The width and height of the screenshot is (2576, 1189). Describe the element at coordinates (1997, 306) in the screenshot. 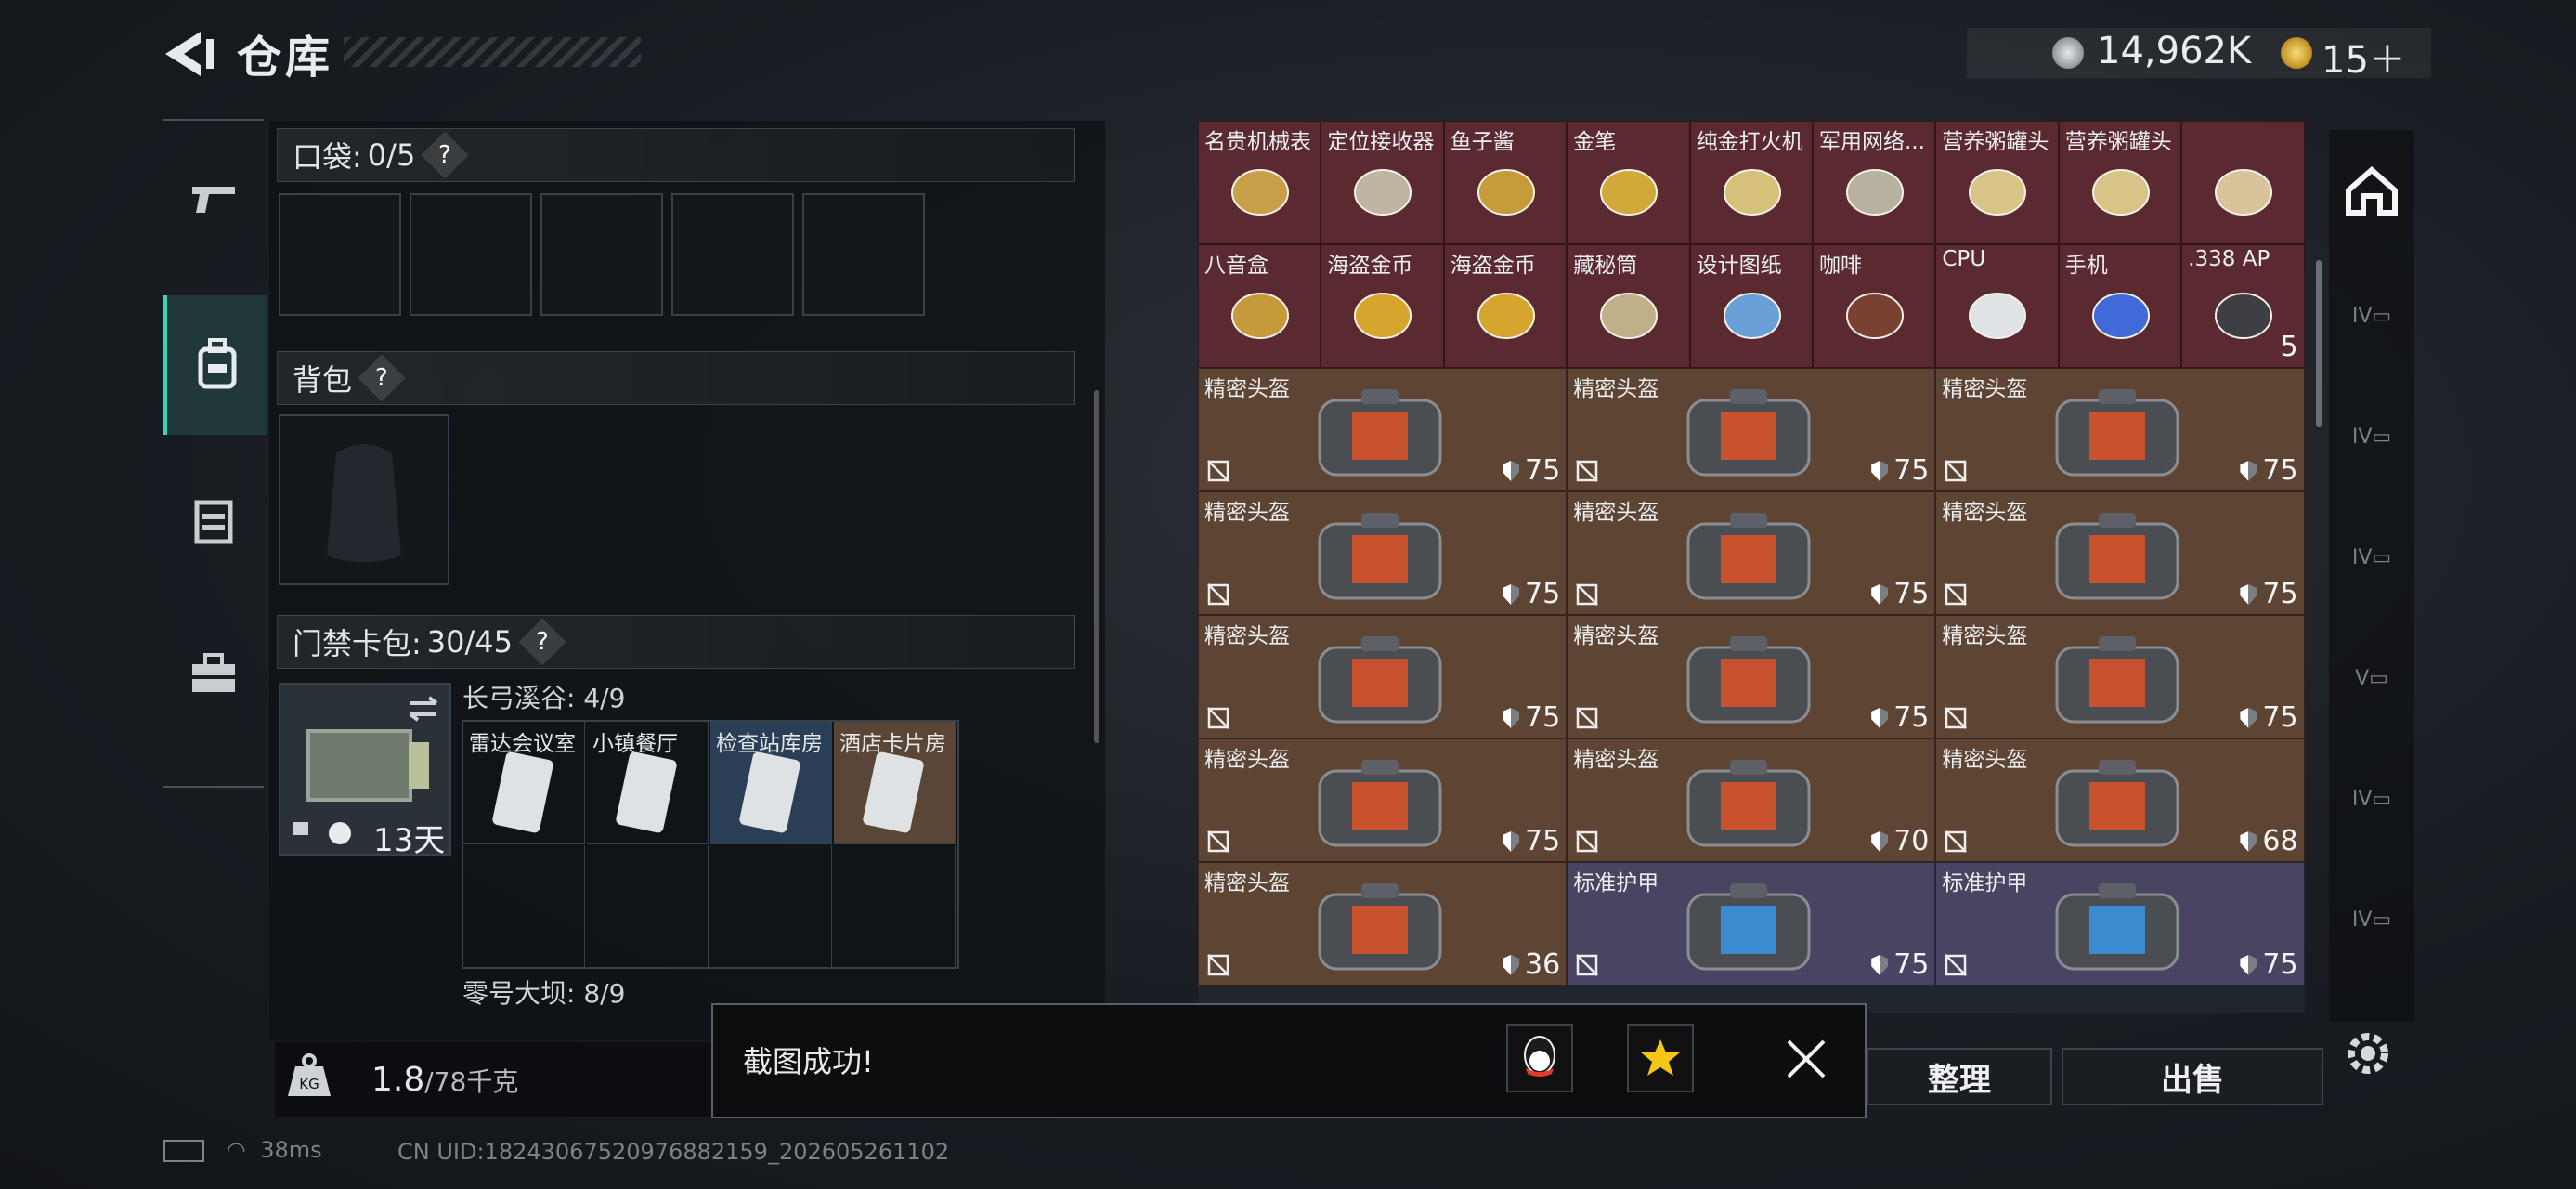

I see `item-cell: CPU` at that location.